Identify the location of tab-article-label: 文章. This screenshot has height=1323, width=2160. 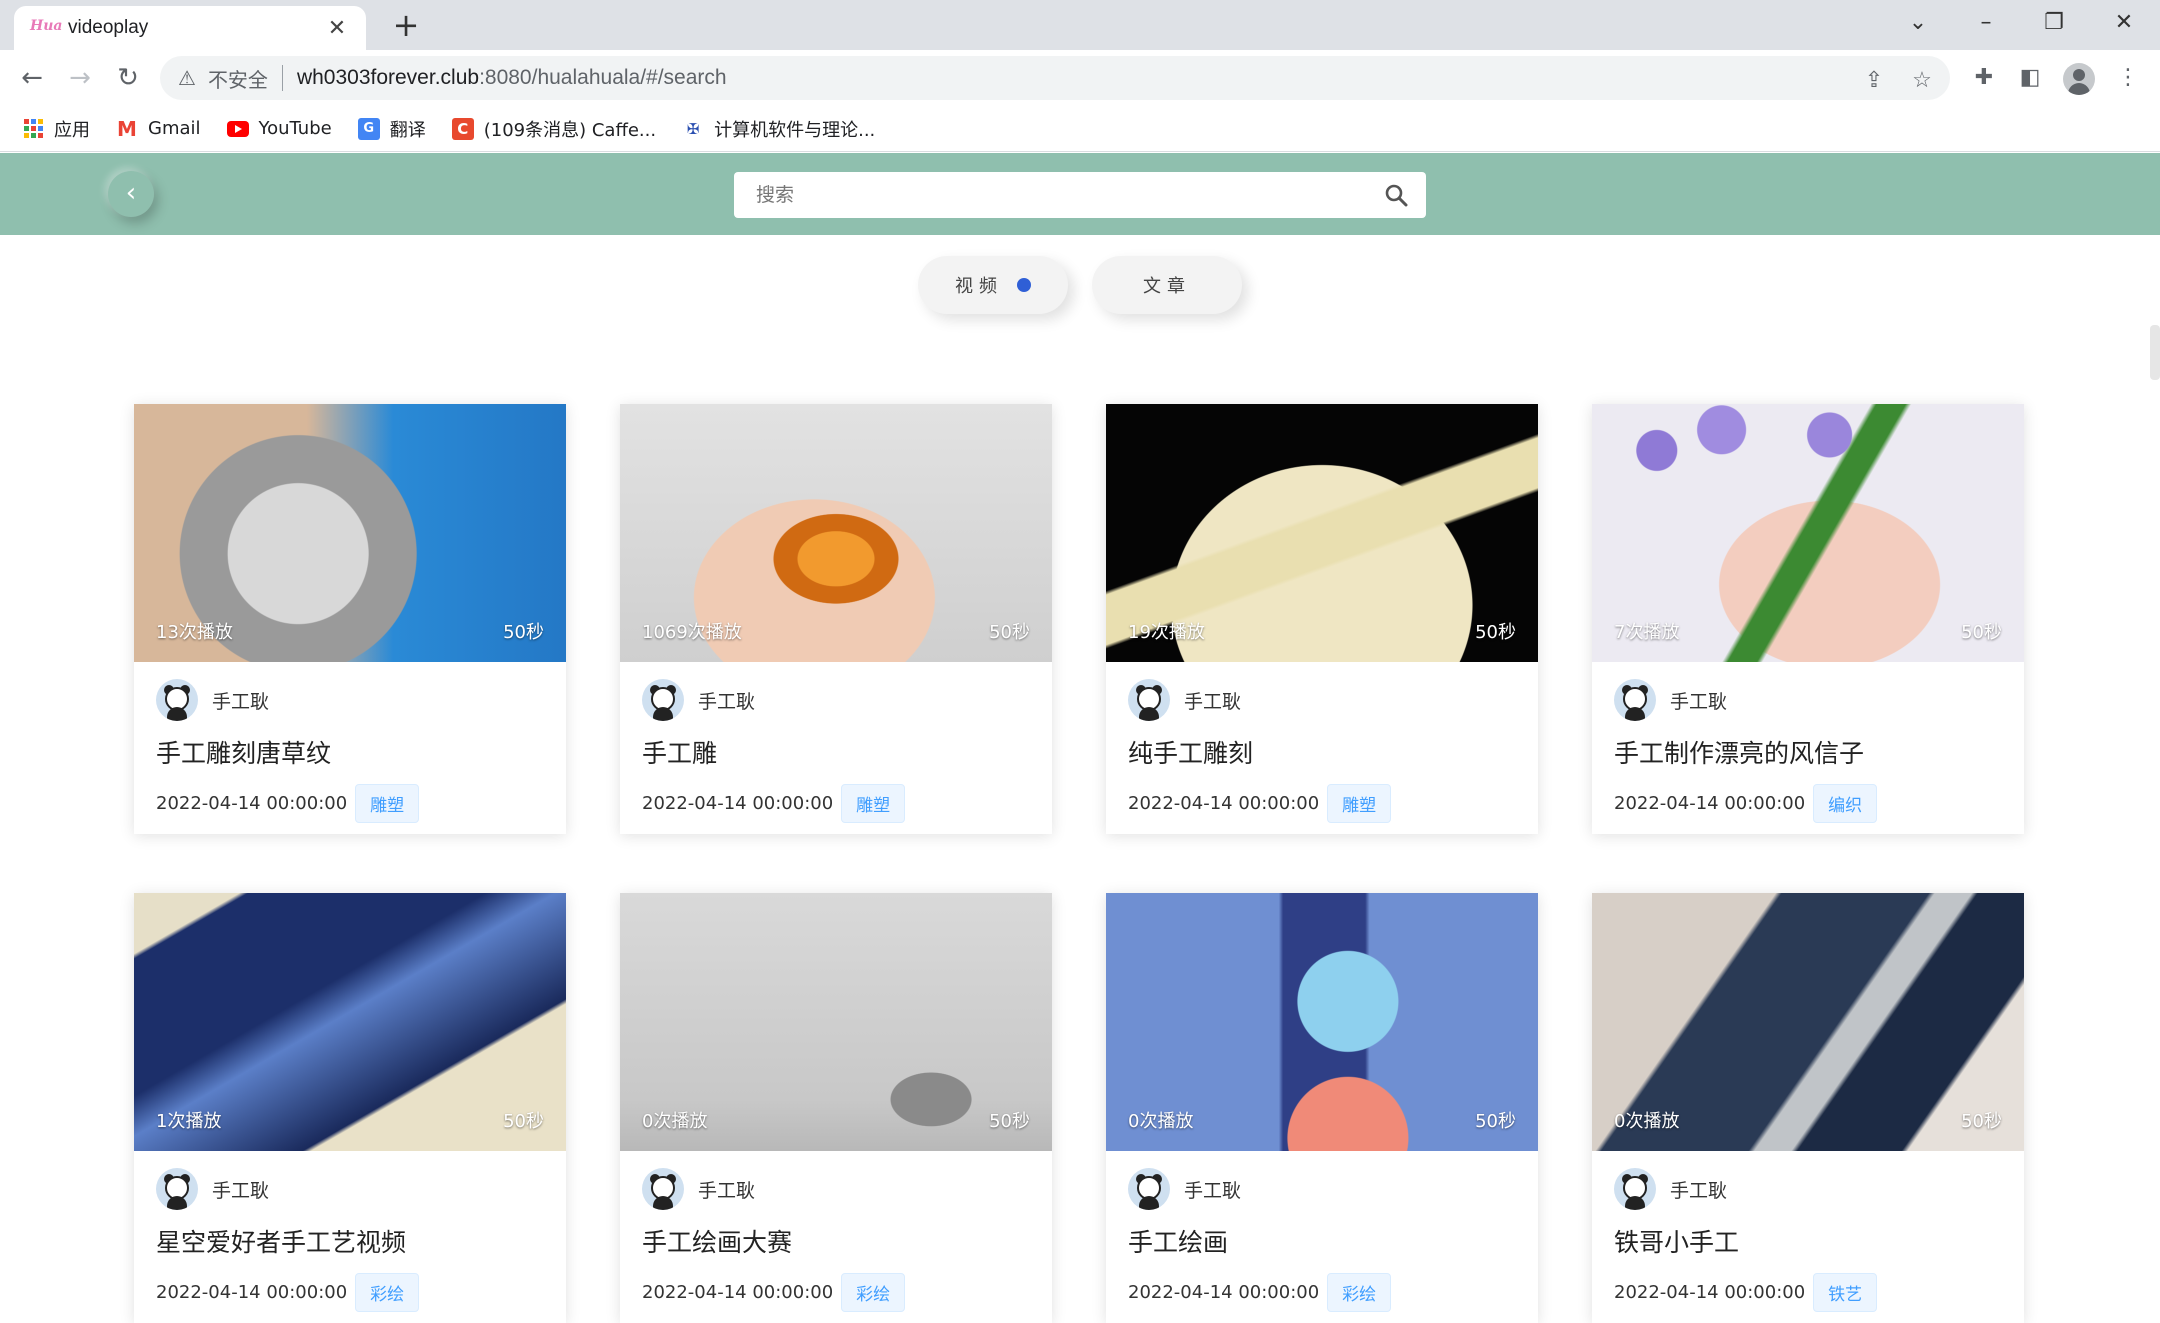
(1167, 286).